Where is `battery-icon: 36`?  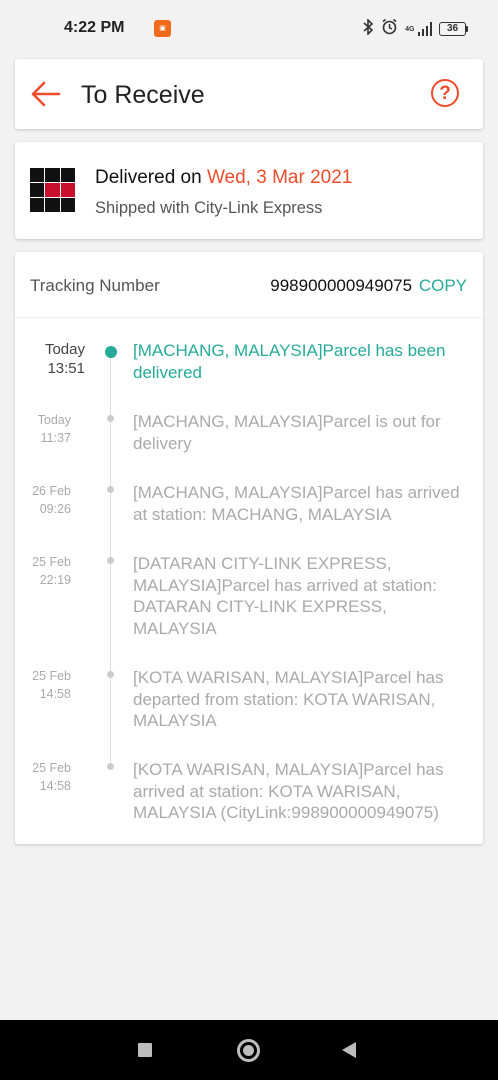 battery-icon: 36 is located at coordinates (453, 29).